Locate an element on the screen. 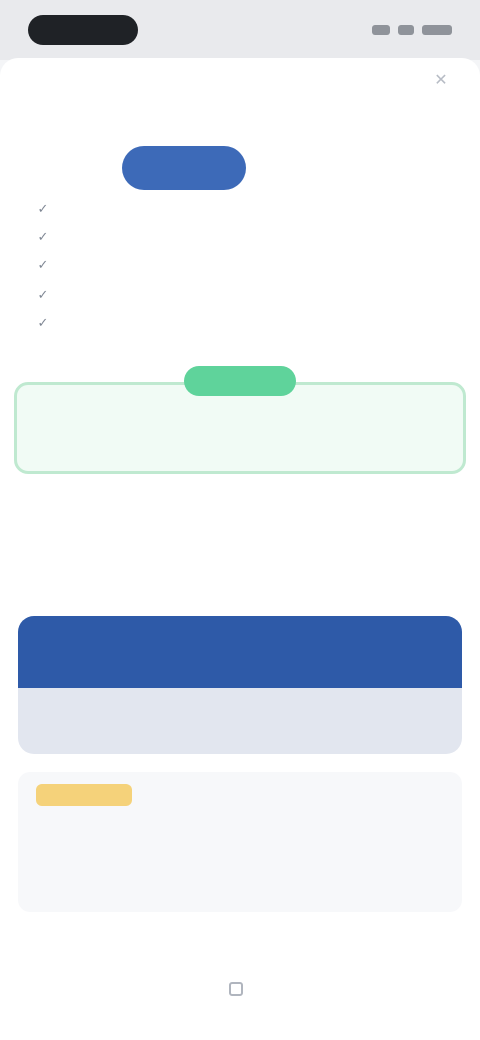  trial-badge is located at coordinates (240, 381).